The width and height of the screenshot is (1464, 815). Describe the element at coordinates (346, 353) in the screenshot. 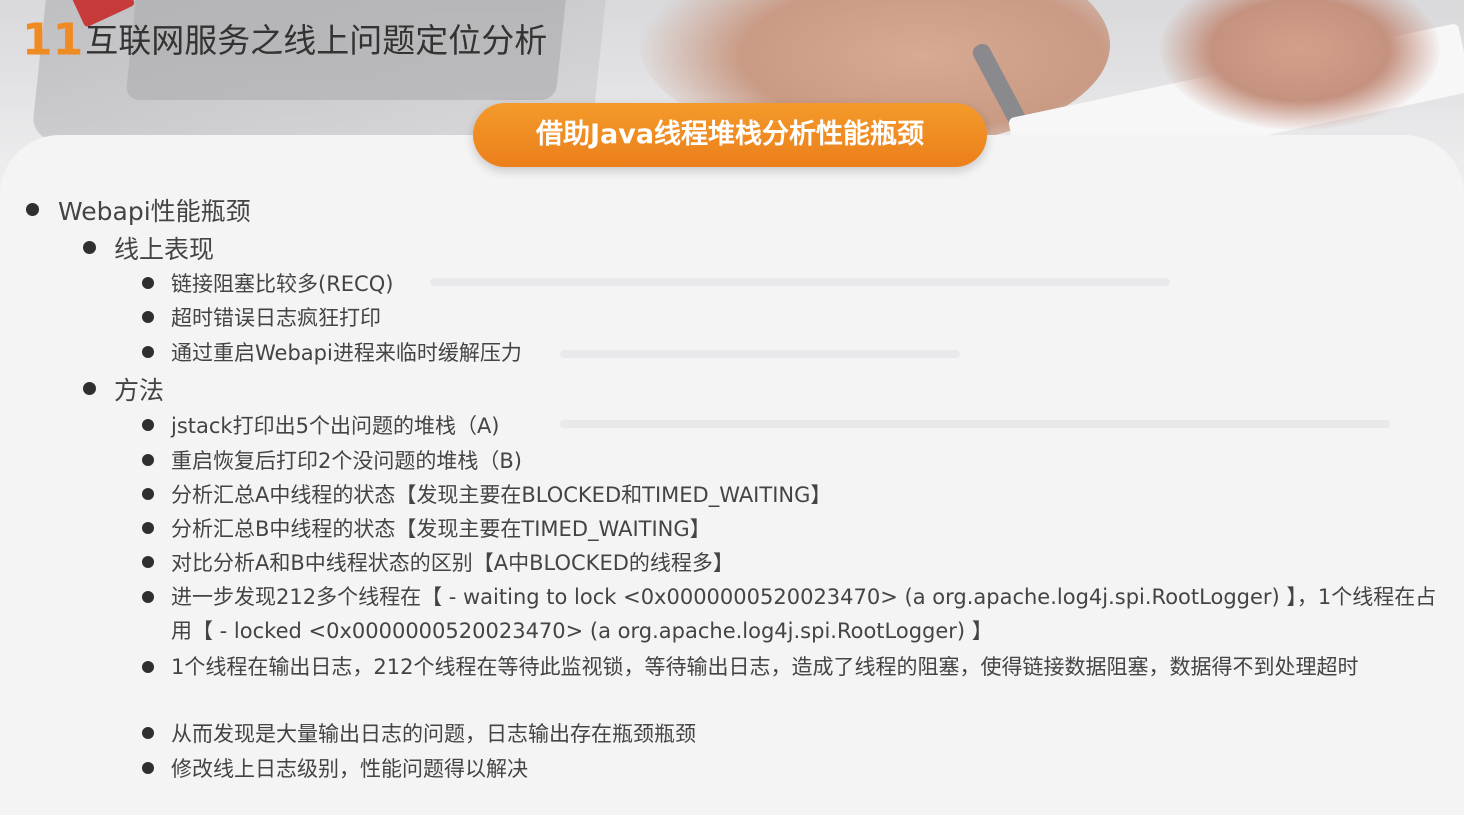

I see `list-item-text: 通过重启Webapi进程来临时缓解压力` at that location.